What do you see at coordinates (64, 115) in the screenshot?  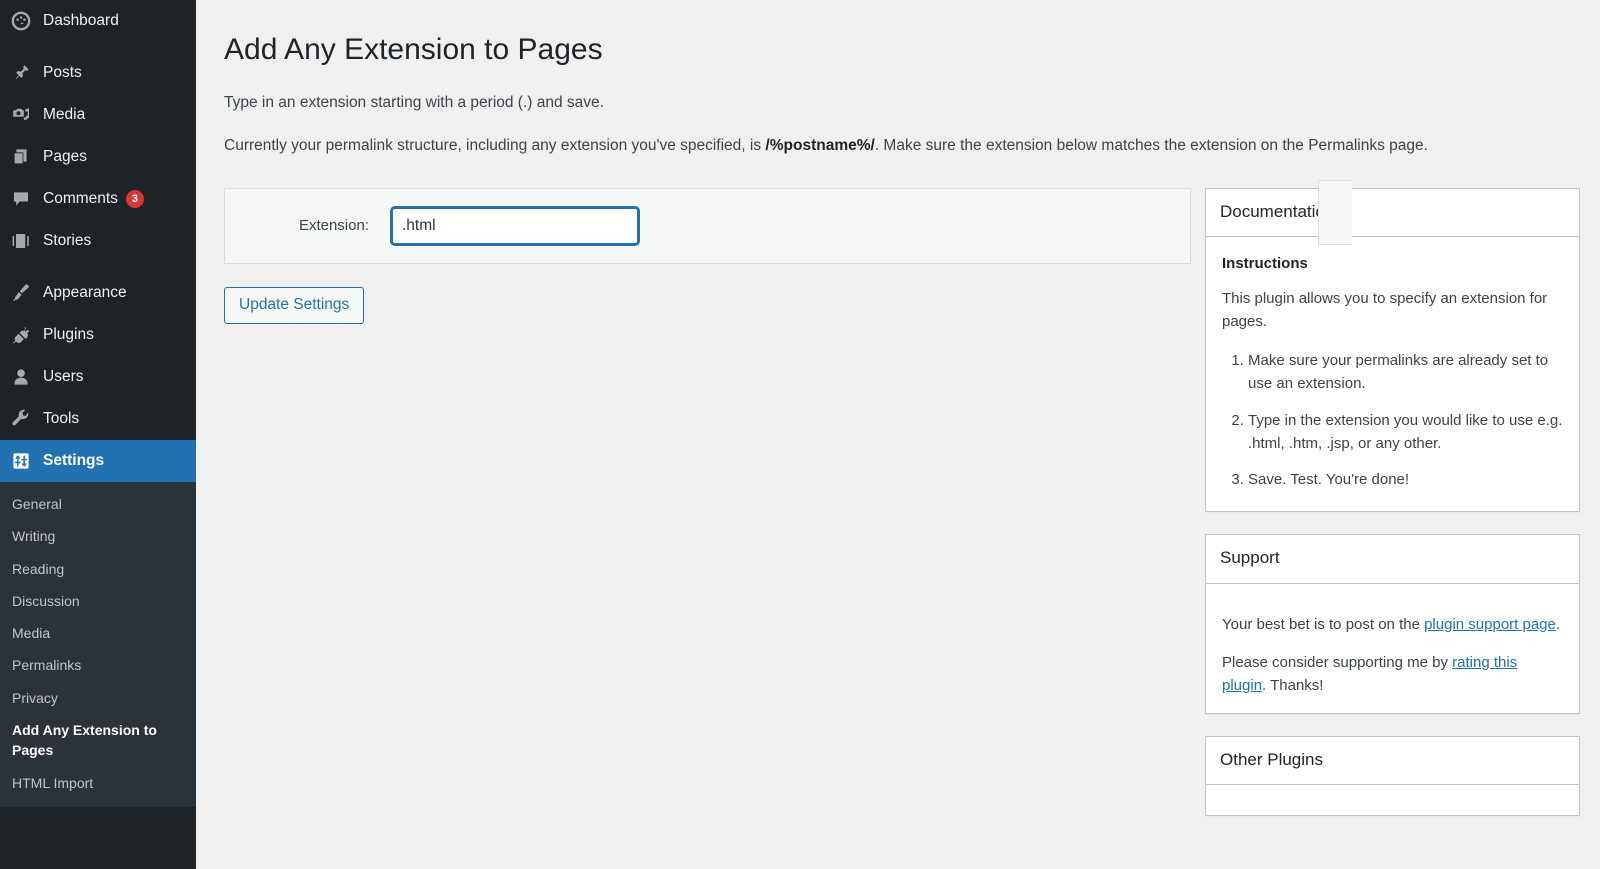 I see `sidebar-item-label: Media` at bounding box center [64, 115].